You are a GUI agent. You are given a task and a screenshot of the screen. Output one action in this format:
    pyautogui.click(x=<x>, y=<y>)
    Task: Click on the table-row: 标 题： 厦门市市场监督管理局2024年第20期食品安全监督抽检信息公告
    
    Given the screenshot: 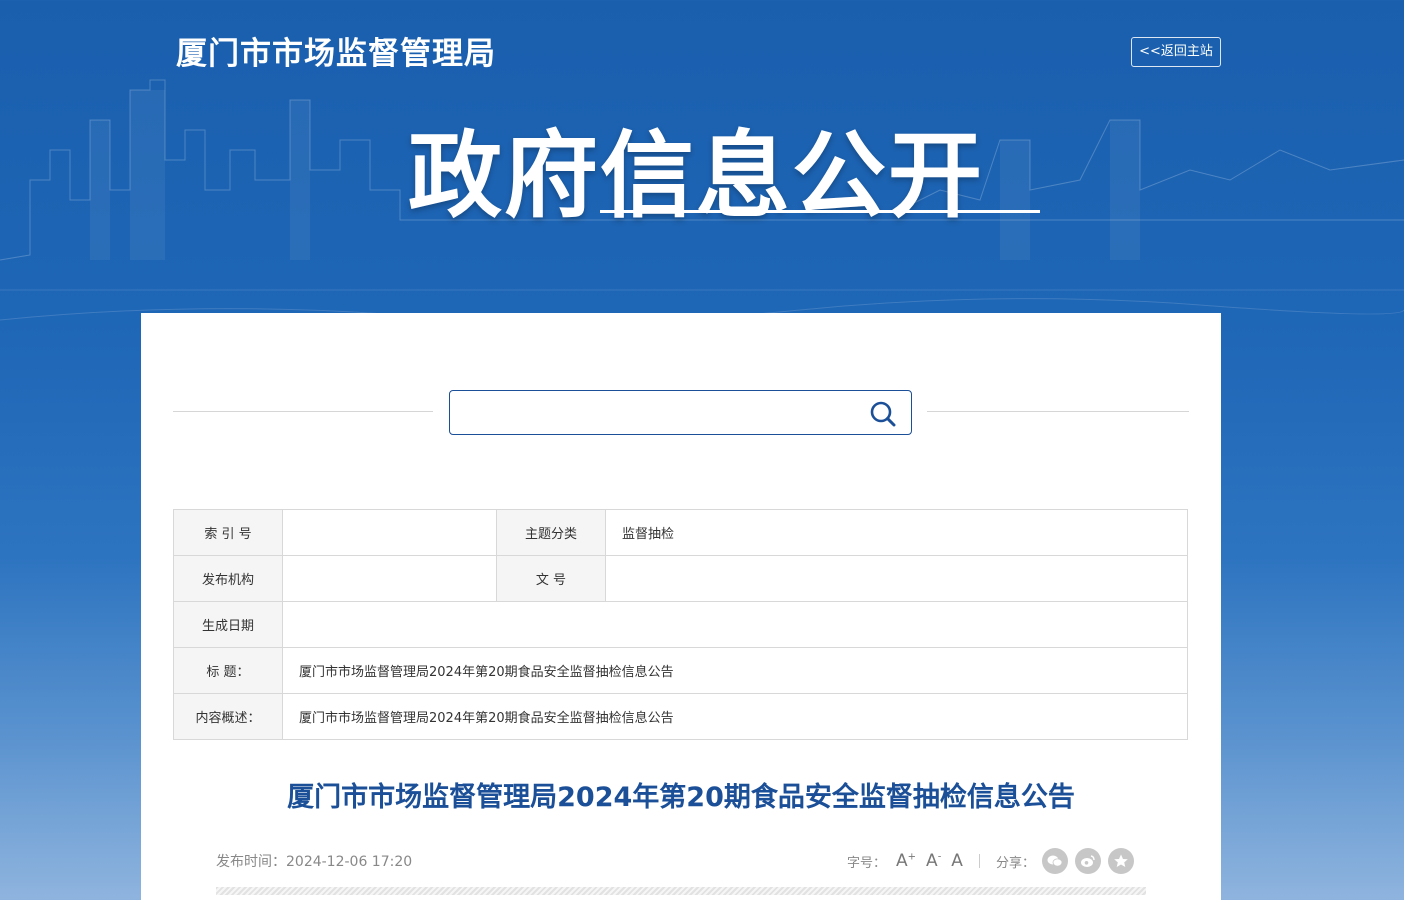 What is the action you would take?
    pyautogui.click(x=680, y=670)
    